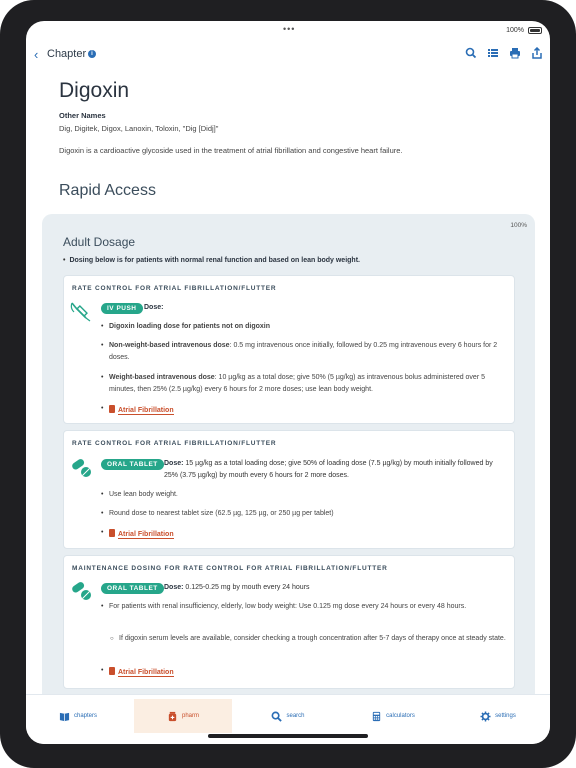 The width and height of the screenshot is (576, 768). What do you see at coordinates (85, 716) in the screenshot?
I see `tab-label: chapters` at bounding box center [85, 716].